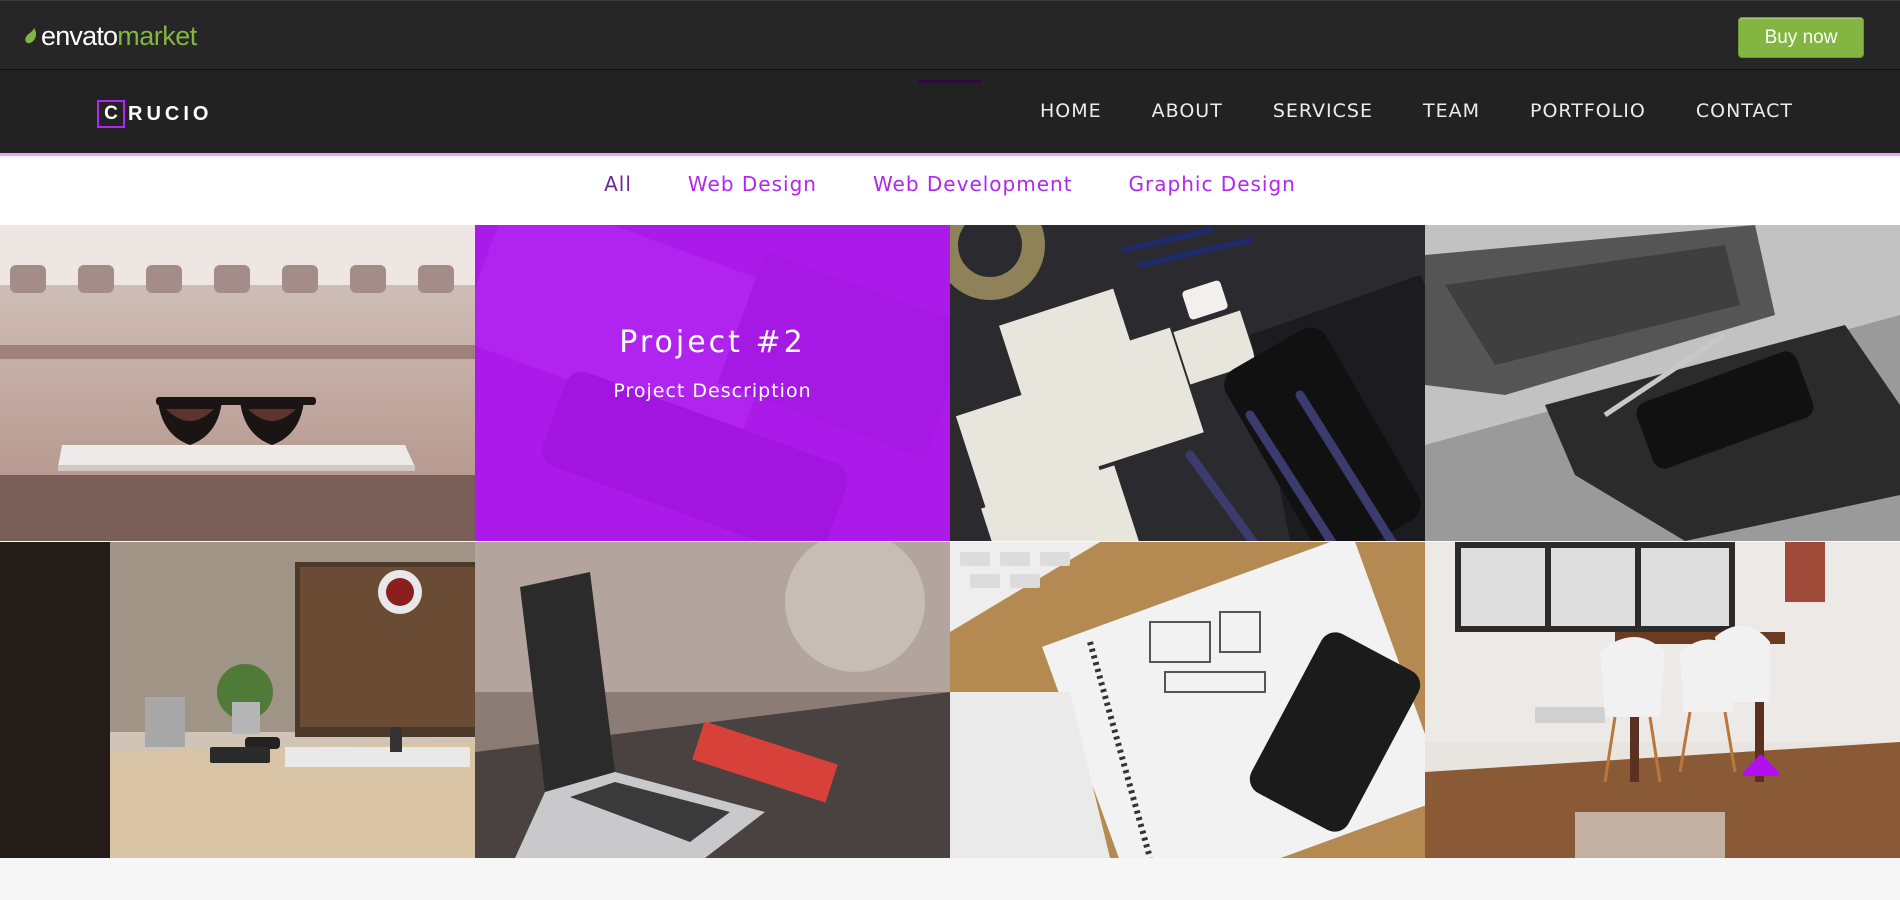  What do you see at coordinates (950, 35) in the screenshot?
I see `envato-top-bar: envato market Buy now` at bounding box center [950, 35].